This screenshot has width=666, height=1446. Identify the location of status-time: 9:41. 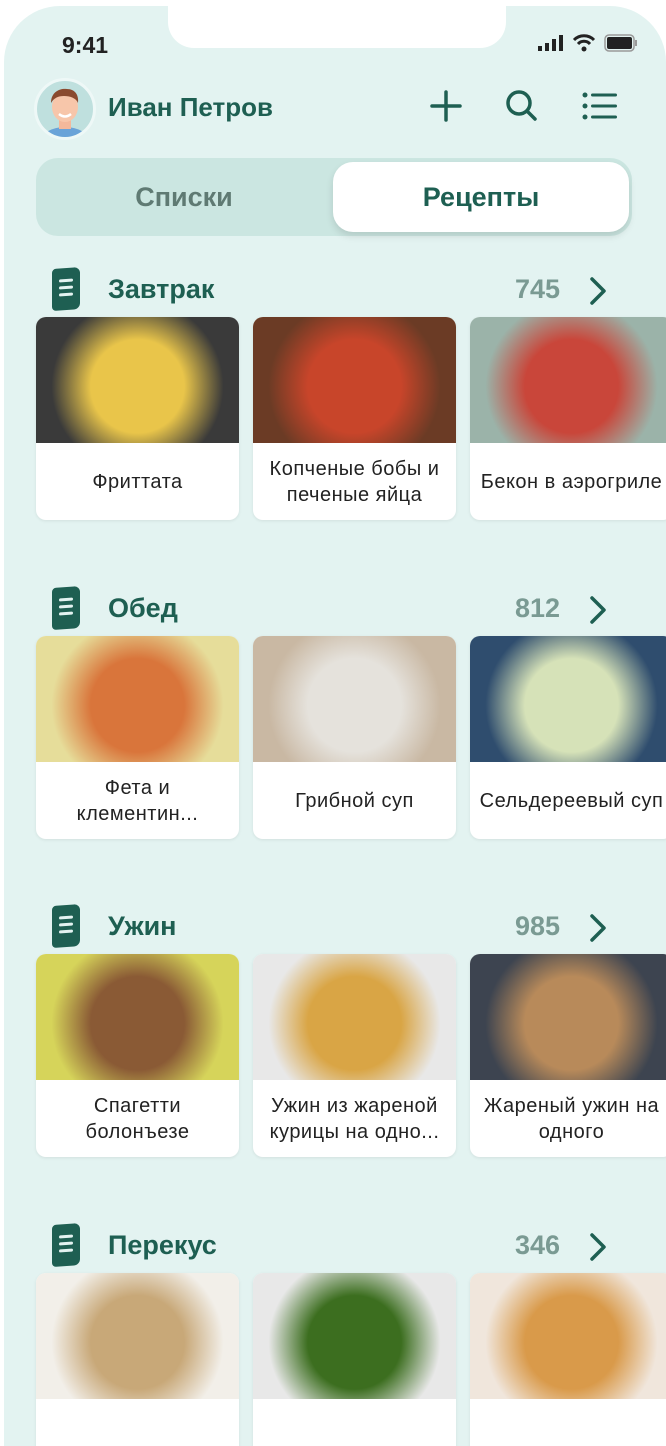
(85, 45).